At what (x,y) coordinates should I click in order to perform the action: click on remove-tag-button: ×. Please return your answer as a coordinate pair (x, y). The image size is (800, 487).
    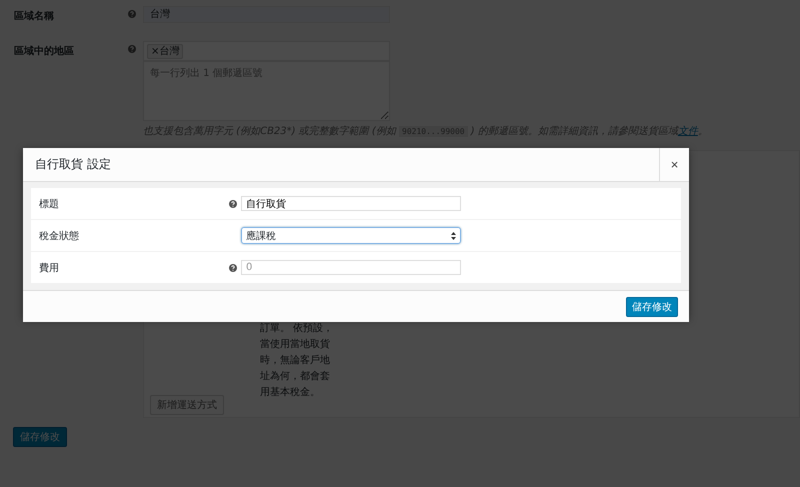
    Looking at the image, I should click on (155, 51).